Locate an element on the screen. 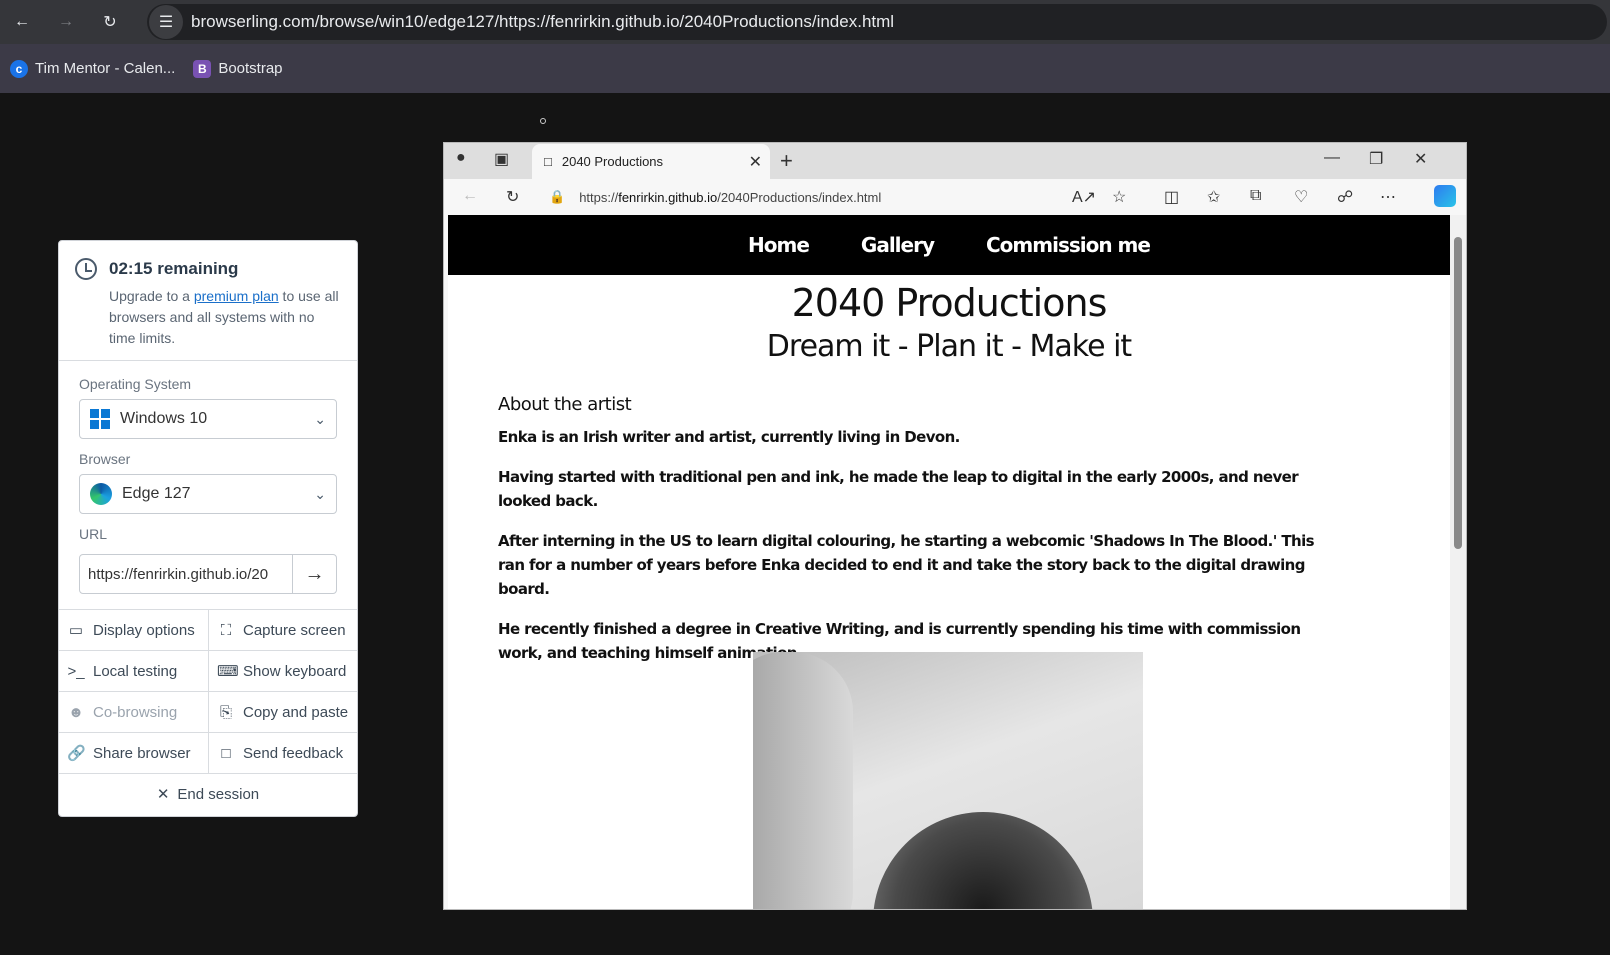 The height and width of the screenshot is (955, 1610). os-value: Windows 10 is located at coordinates (164, 418).